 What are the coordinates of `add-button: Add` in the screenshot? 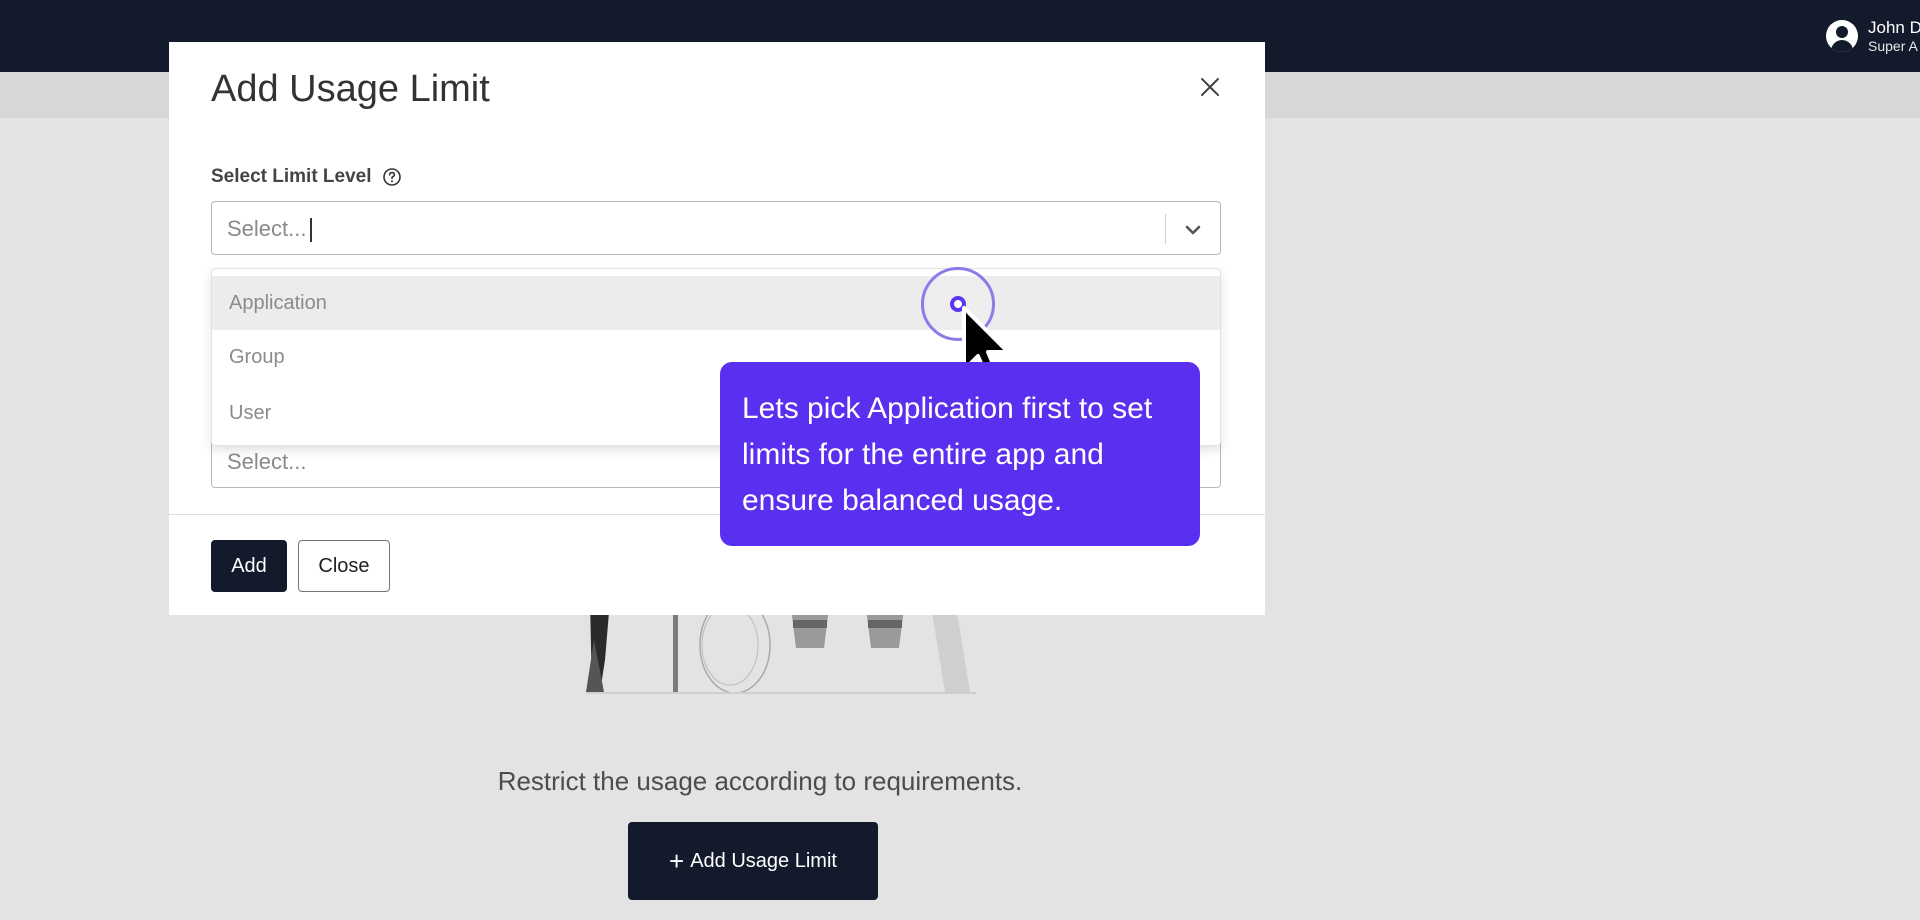 It's located at (249, 566).